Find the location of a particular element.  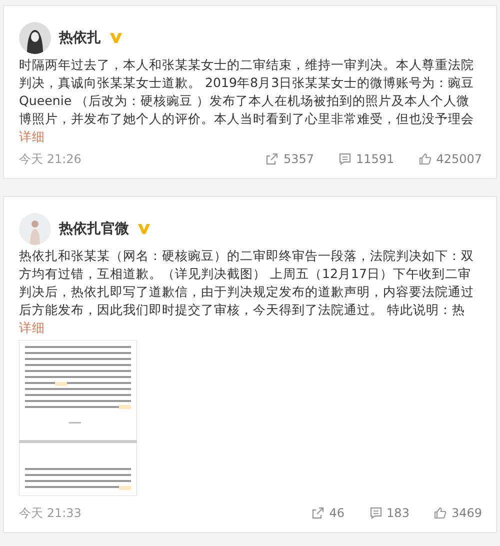

post-time: 今天 21:26 is located at coordinates (50, 159).